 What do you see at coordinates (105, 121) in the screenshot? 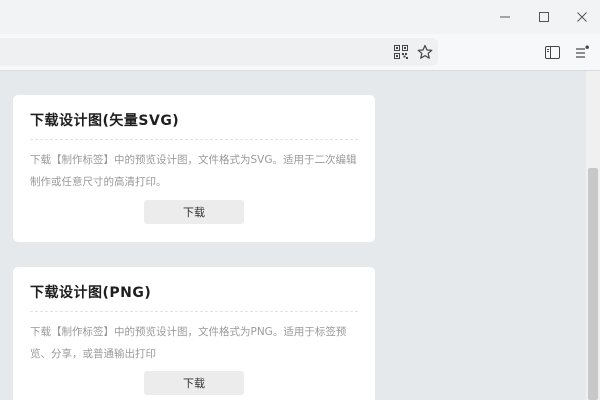
I see `card-title: 下载设计图(矢量SVG)` at bounding box center [105, 121].